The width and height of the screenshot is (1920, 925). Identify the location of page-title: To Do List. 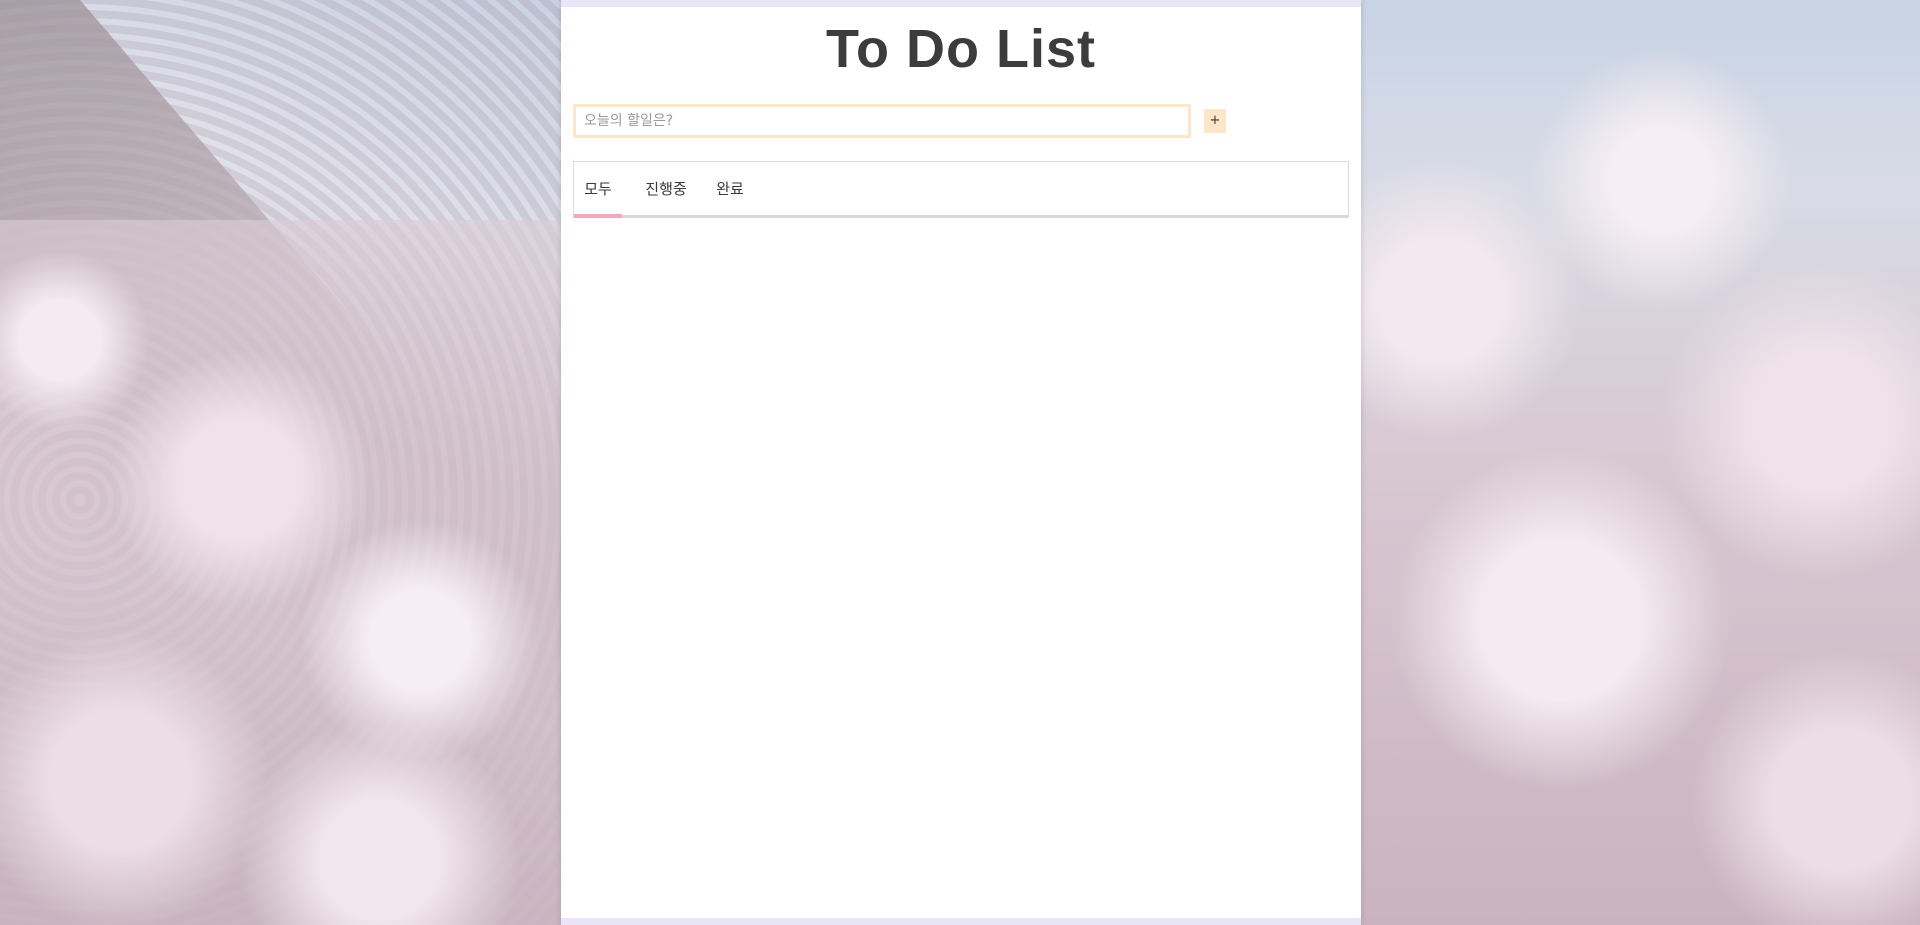
(961, 49).